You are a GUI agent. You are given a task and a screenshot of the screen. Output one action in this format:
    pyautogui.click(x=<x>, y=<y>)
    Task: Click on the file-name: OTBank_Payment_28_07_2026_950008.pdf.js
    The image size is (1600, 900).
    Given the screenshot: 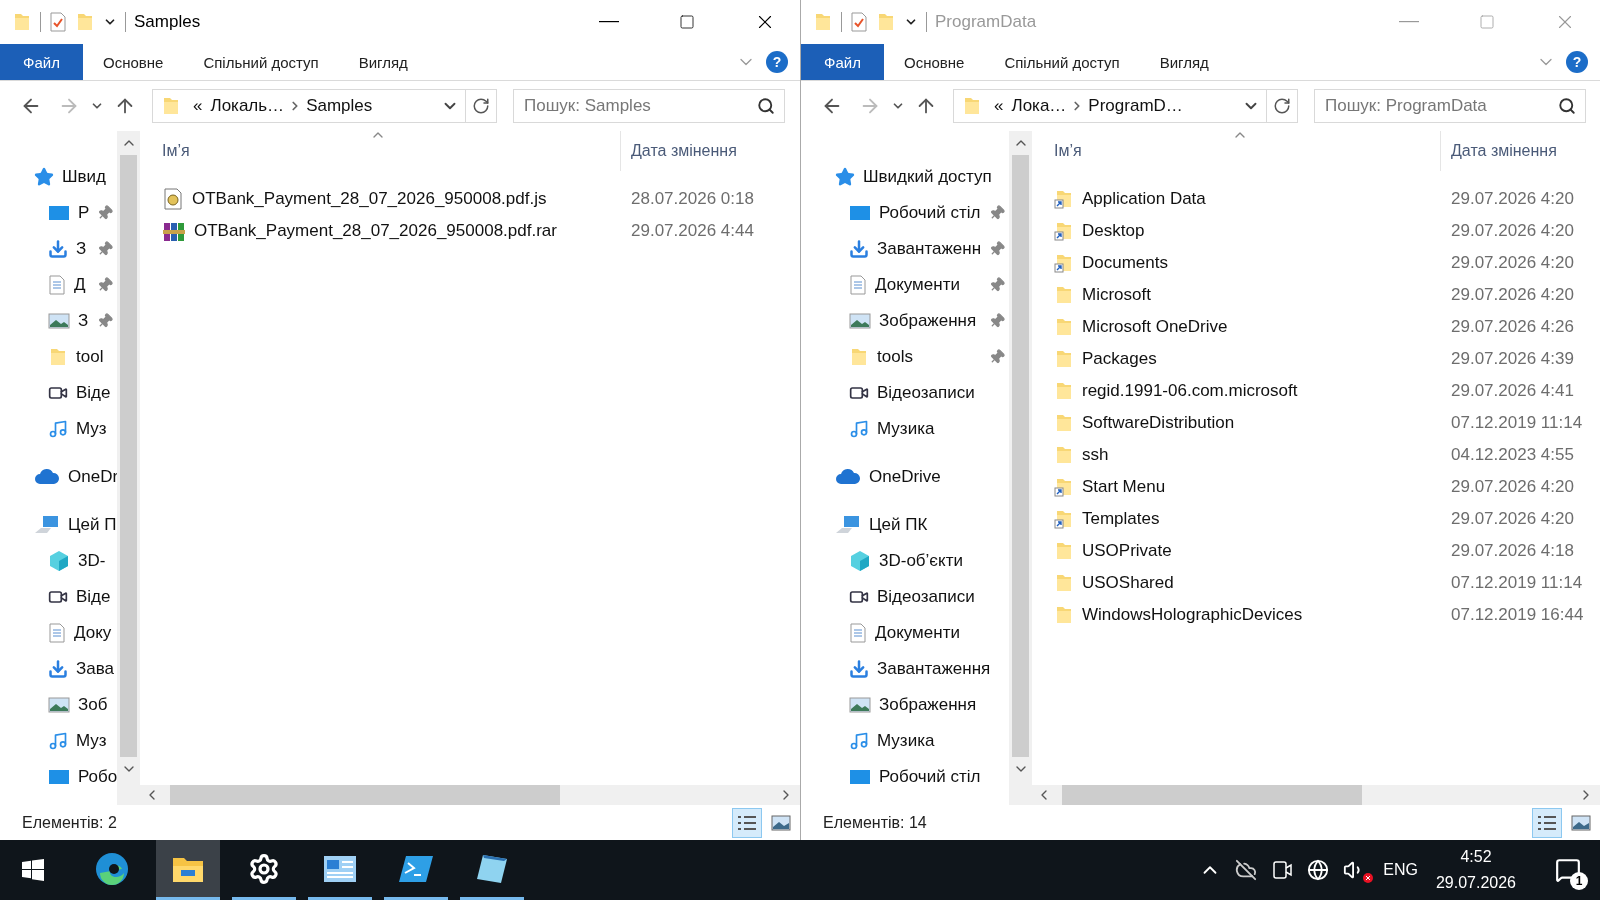 What is the action you would take?
    pyautogui.click(x=369, y=199)
    